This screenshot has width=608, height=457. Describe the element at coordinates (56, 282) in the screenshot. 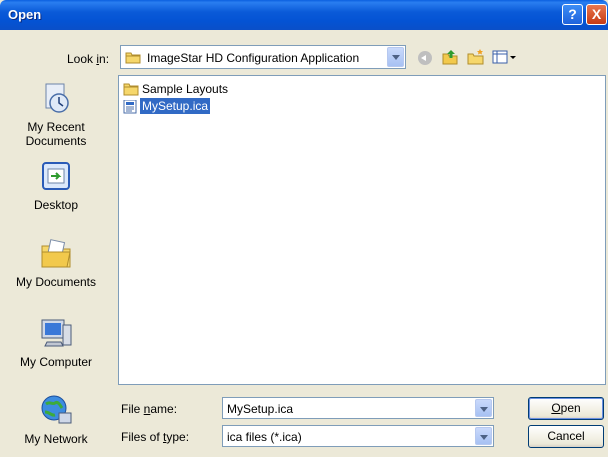

I see `place-label: My Documents` at that location.